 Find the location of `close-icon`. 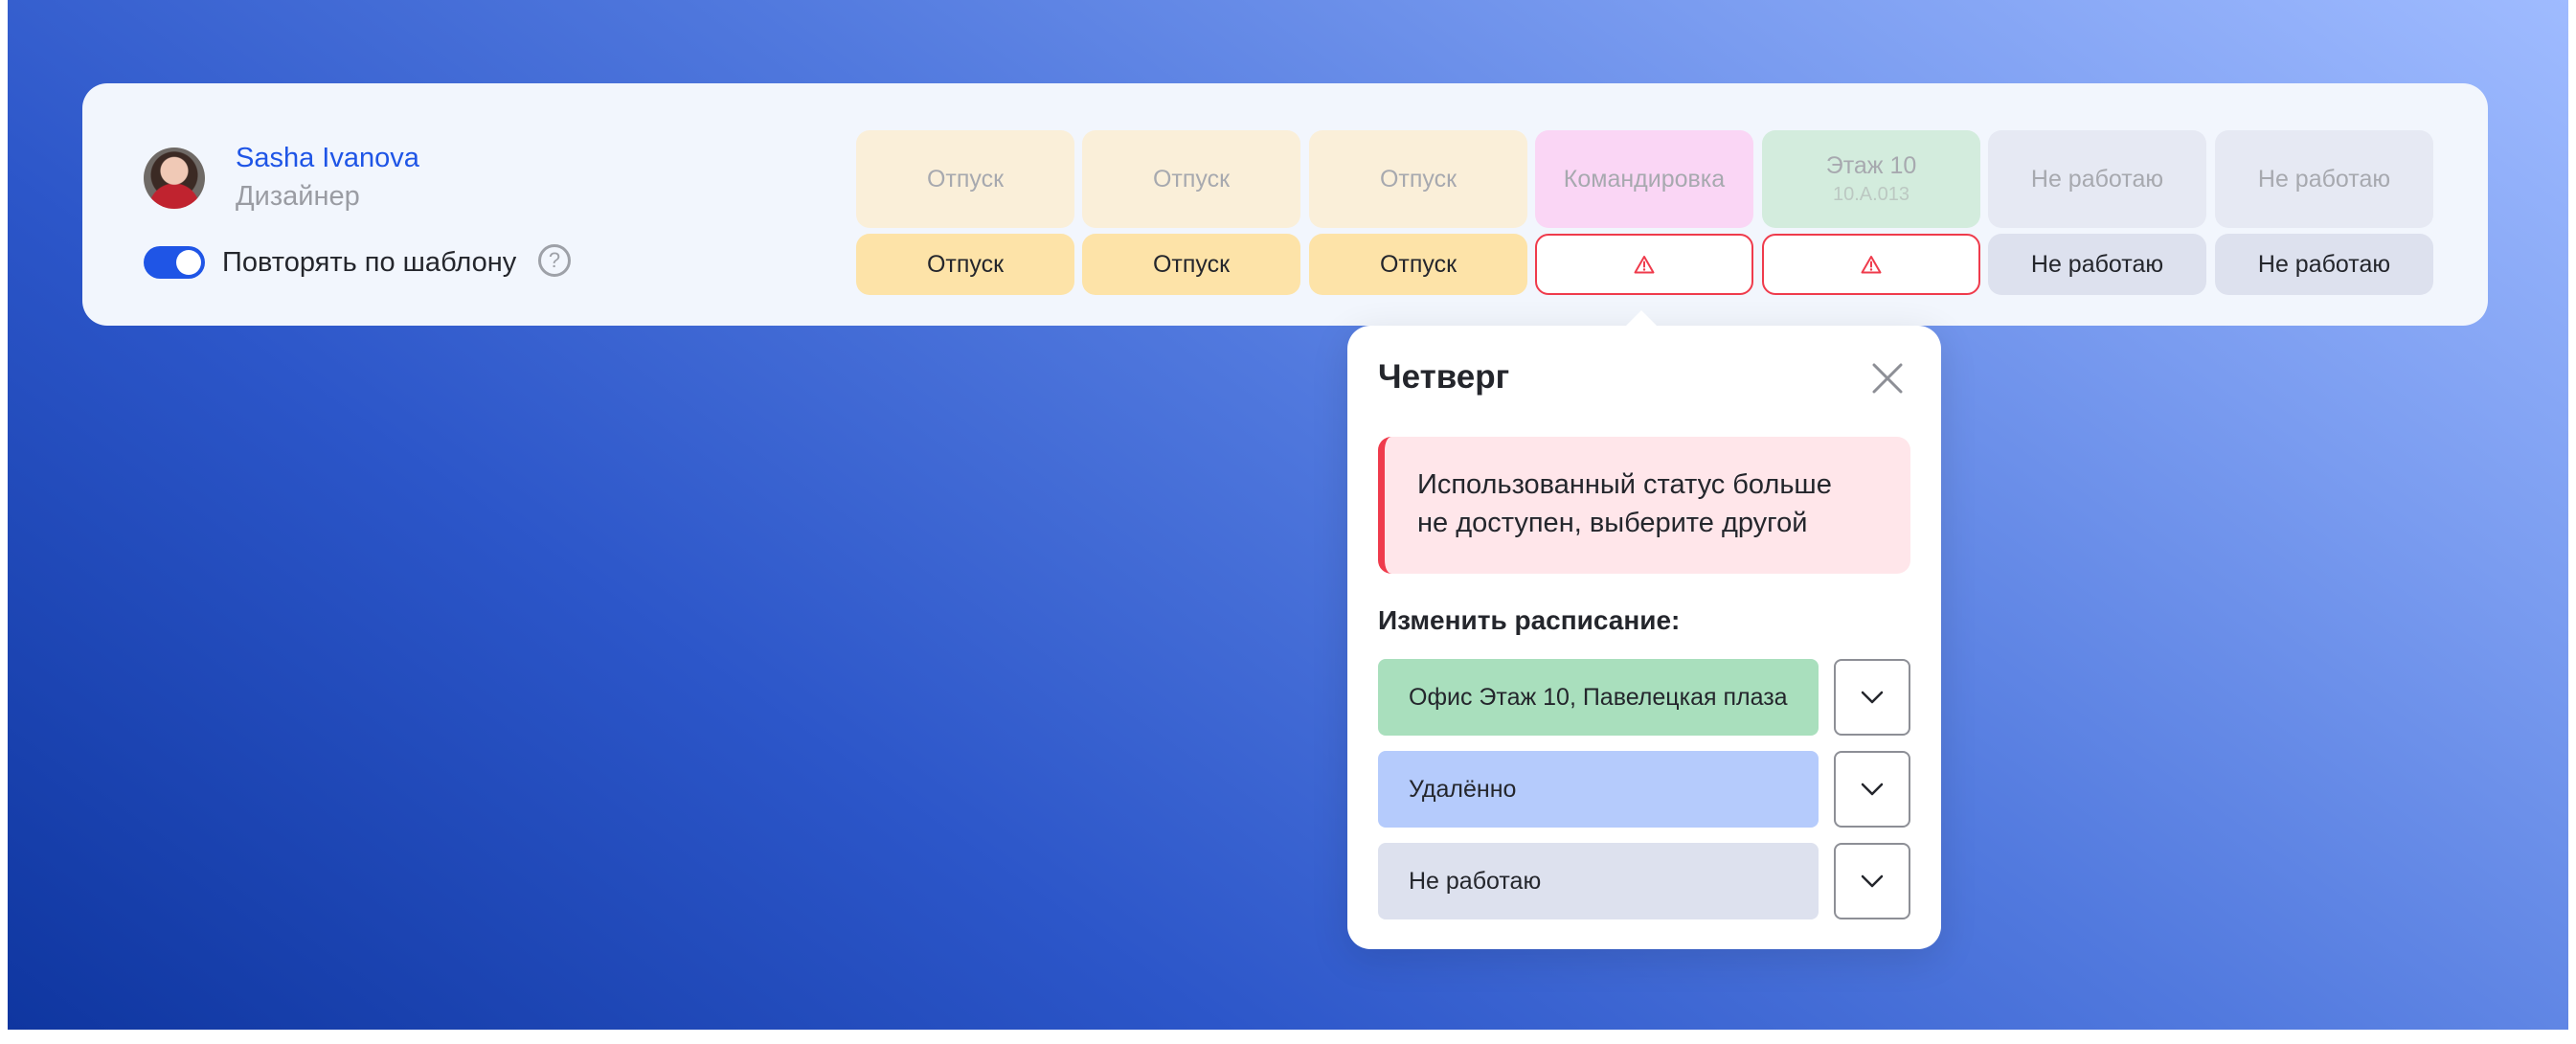

close-icon is located at coordinates (1887, 378).